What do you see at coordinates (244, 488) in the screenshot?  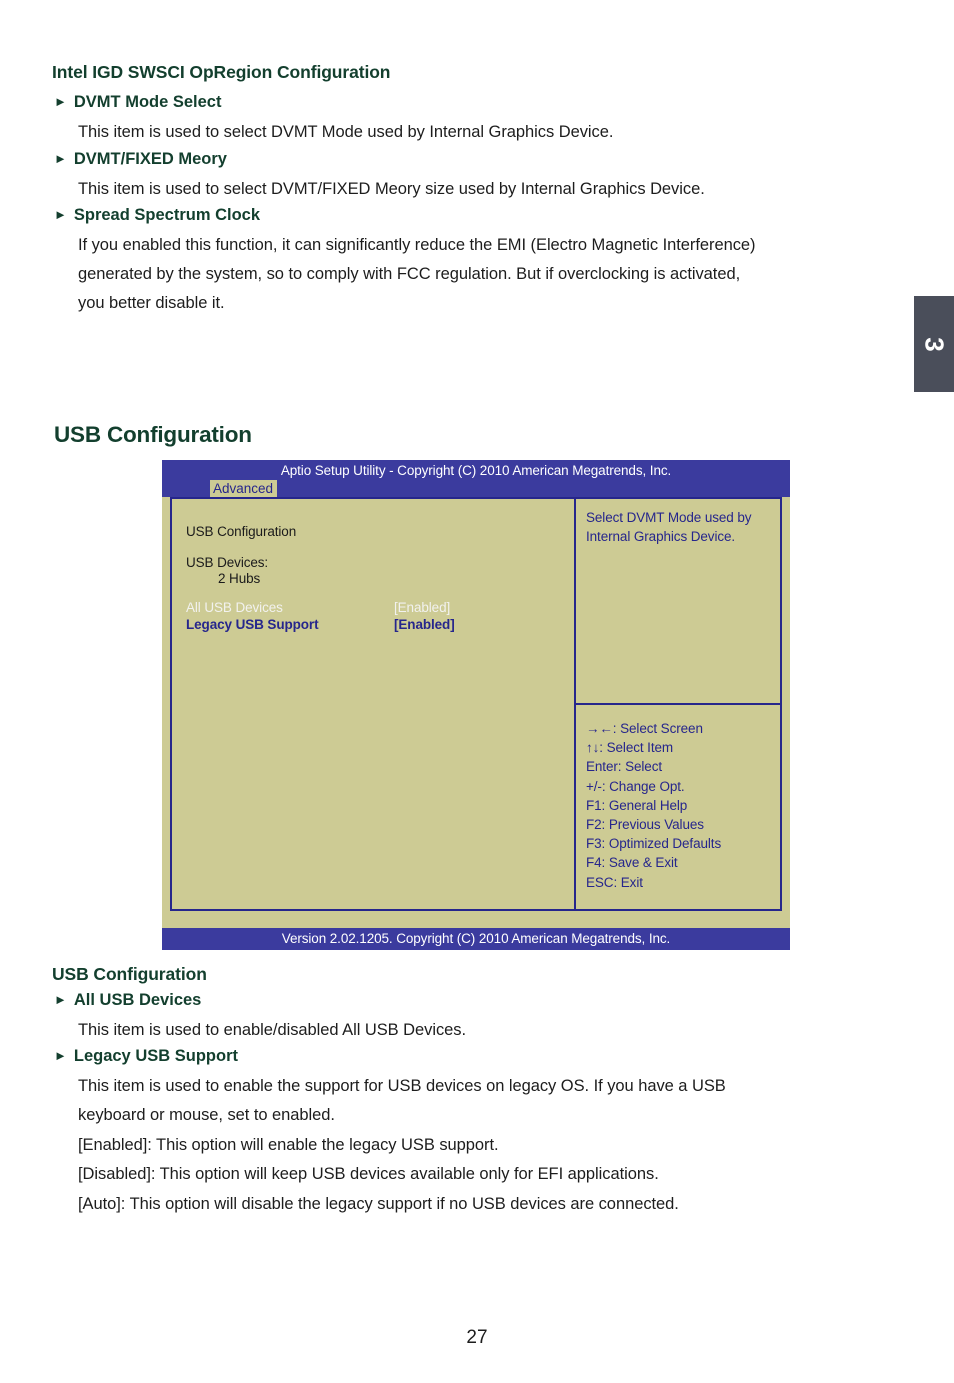 I see `bios-menu-tab-advanced: Advanced` at bounding box center [244, 488].